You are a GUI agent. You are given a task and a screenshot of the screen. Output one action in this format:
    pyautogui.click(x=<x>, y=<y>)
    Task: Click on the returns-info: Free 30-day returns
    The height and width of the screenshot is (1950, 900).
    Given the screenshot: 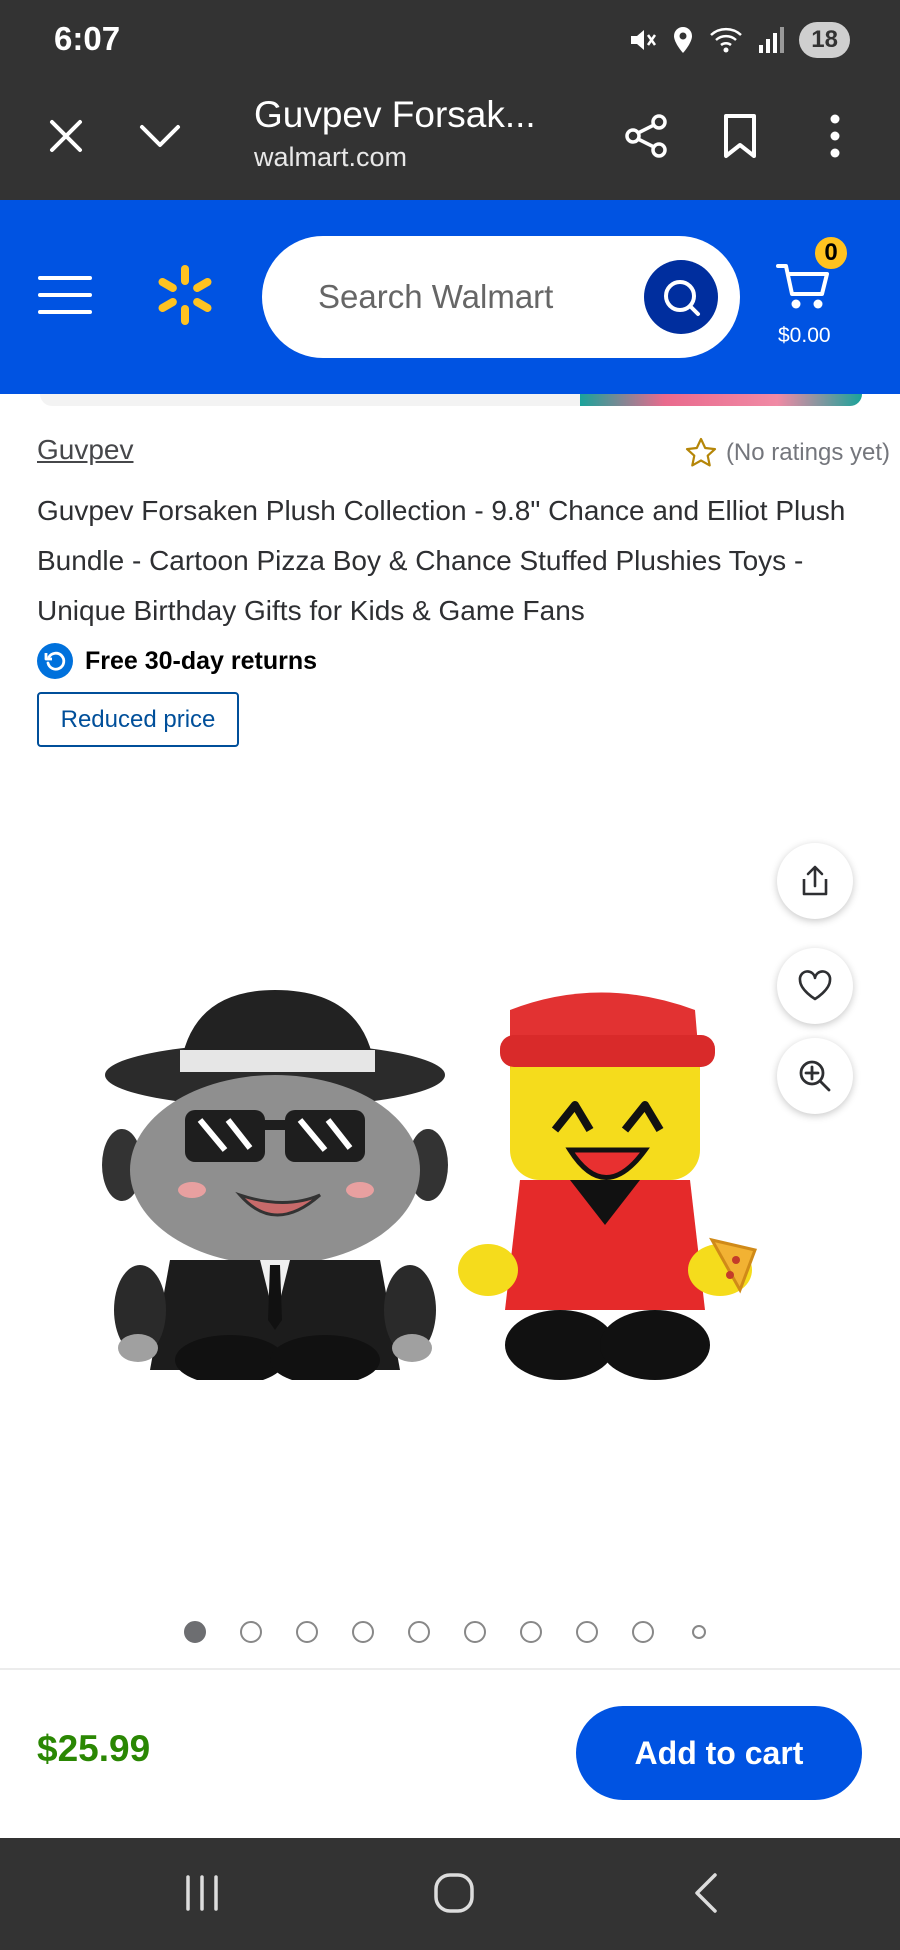 What is the action you would take?
    pyautogui.click(x=177, y=661)
    